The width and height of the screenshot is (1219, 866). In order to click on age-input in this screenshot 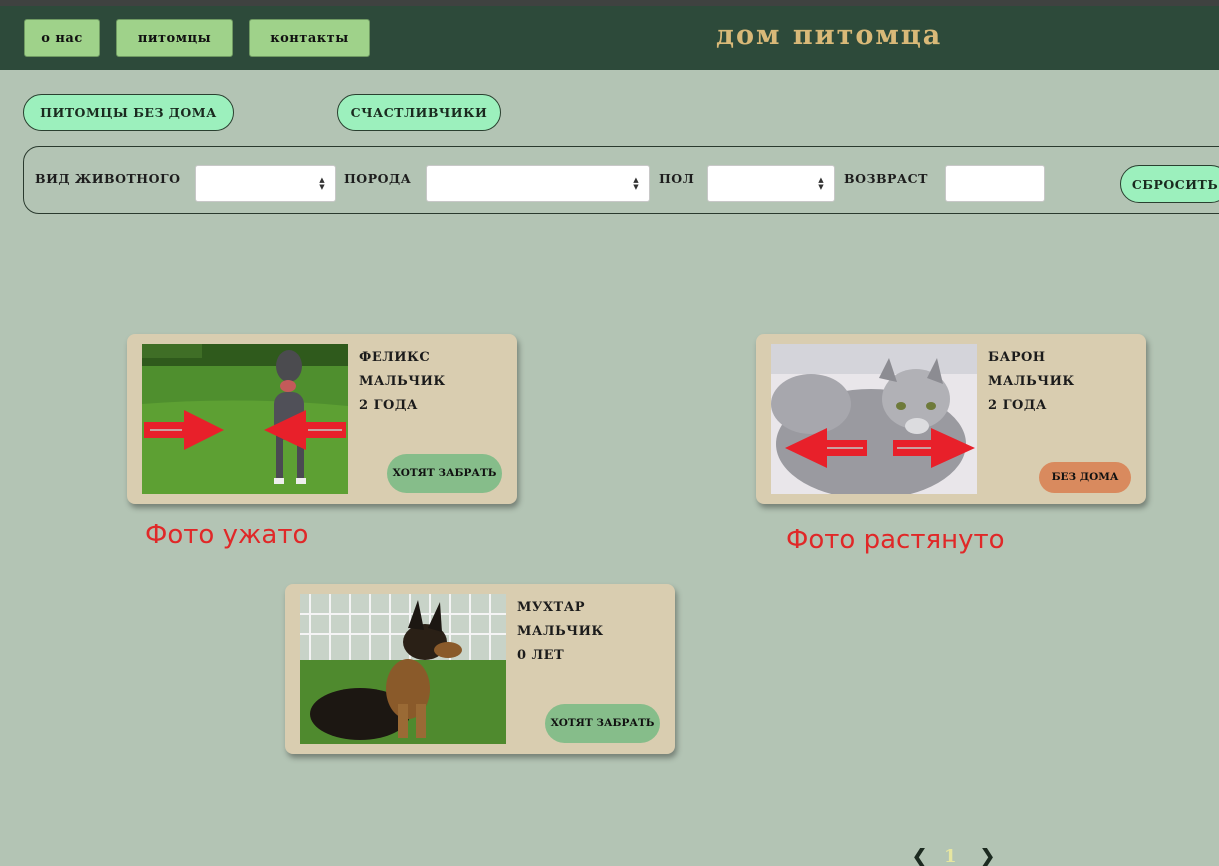, I will do `click(995, 183)`.